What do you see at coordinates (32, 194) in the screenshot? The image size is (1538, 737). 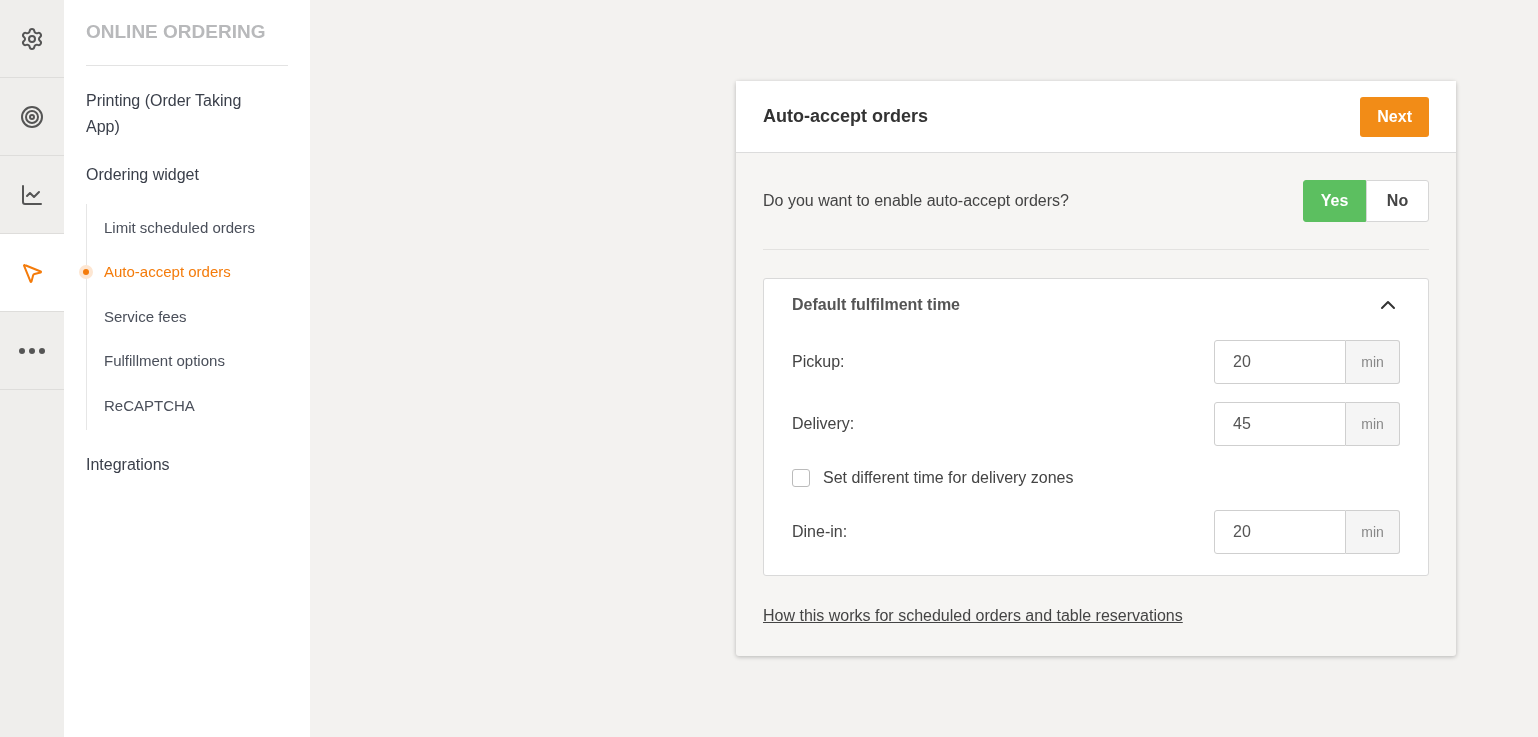 I see `line-chart-icon` at bounding box center [32, 194].